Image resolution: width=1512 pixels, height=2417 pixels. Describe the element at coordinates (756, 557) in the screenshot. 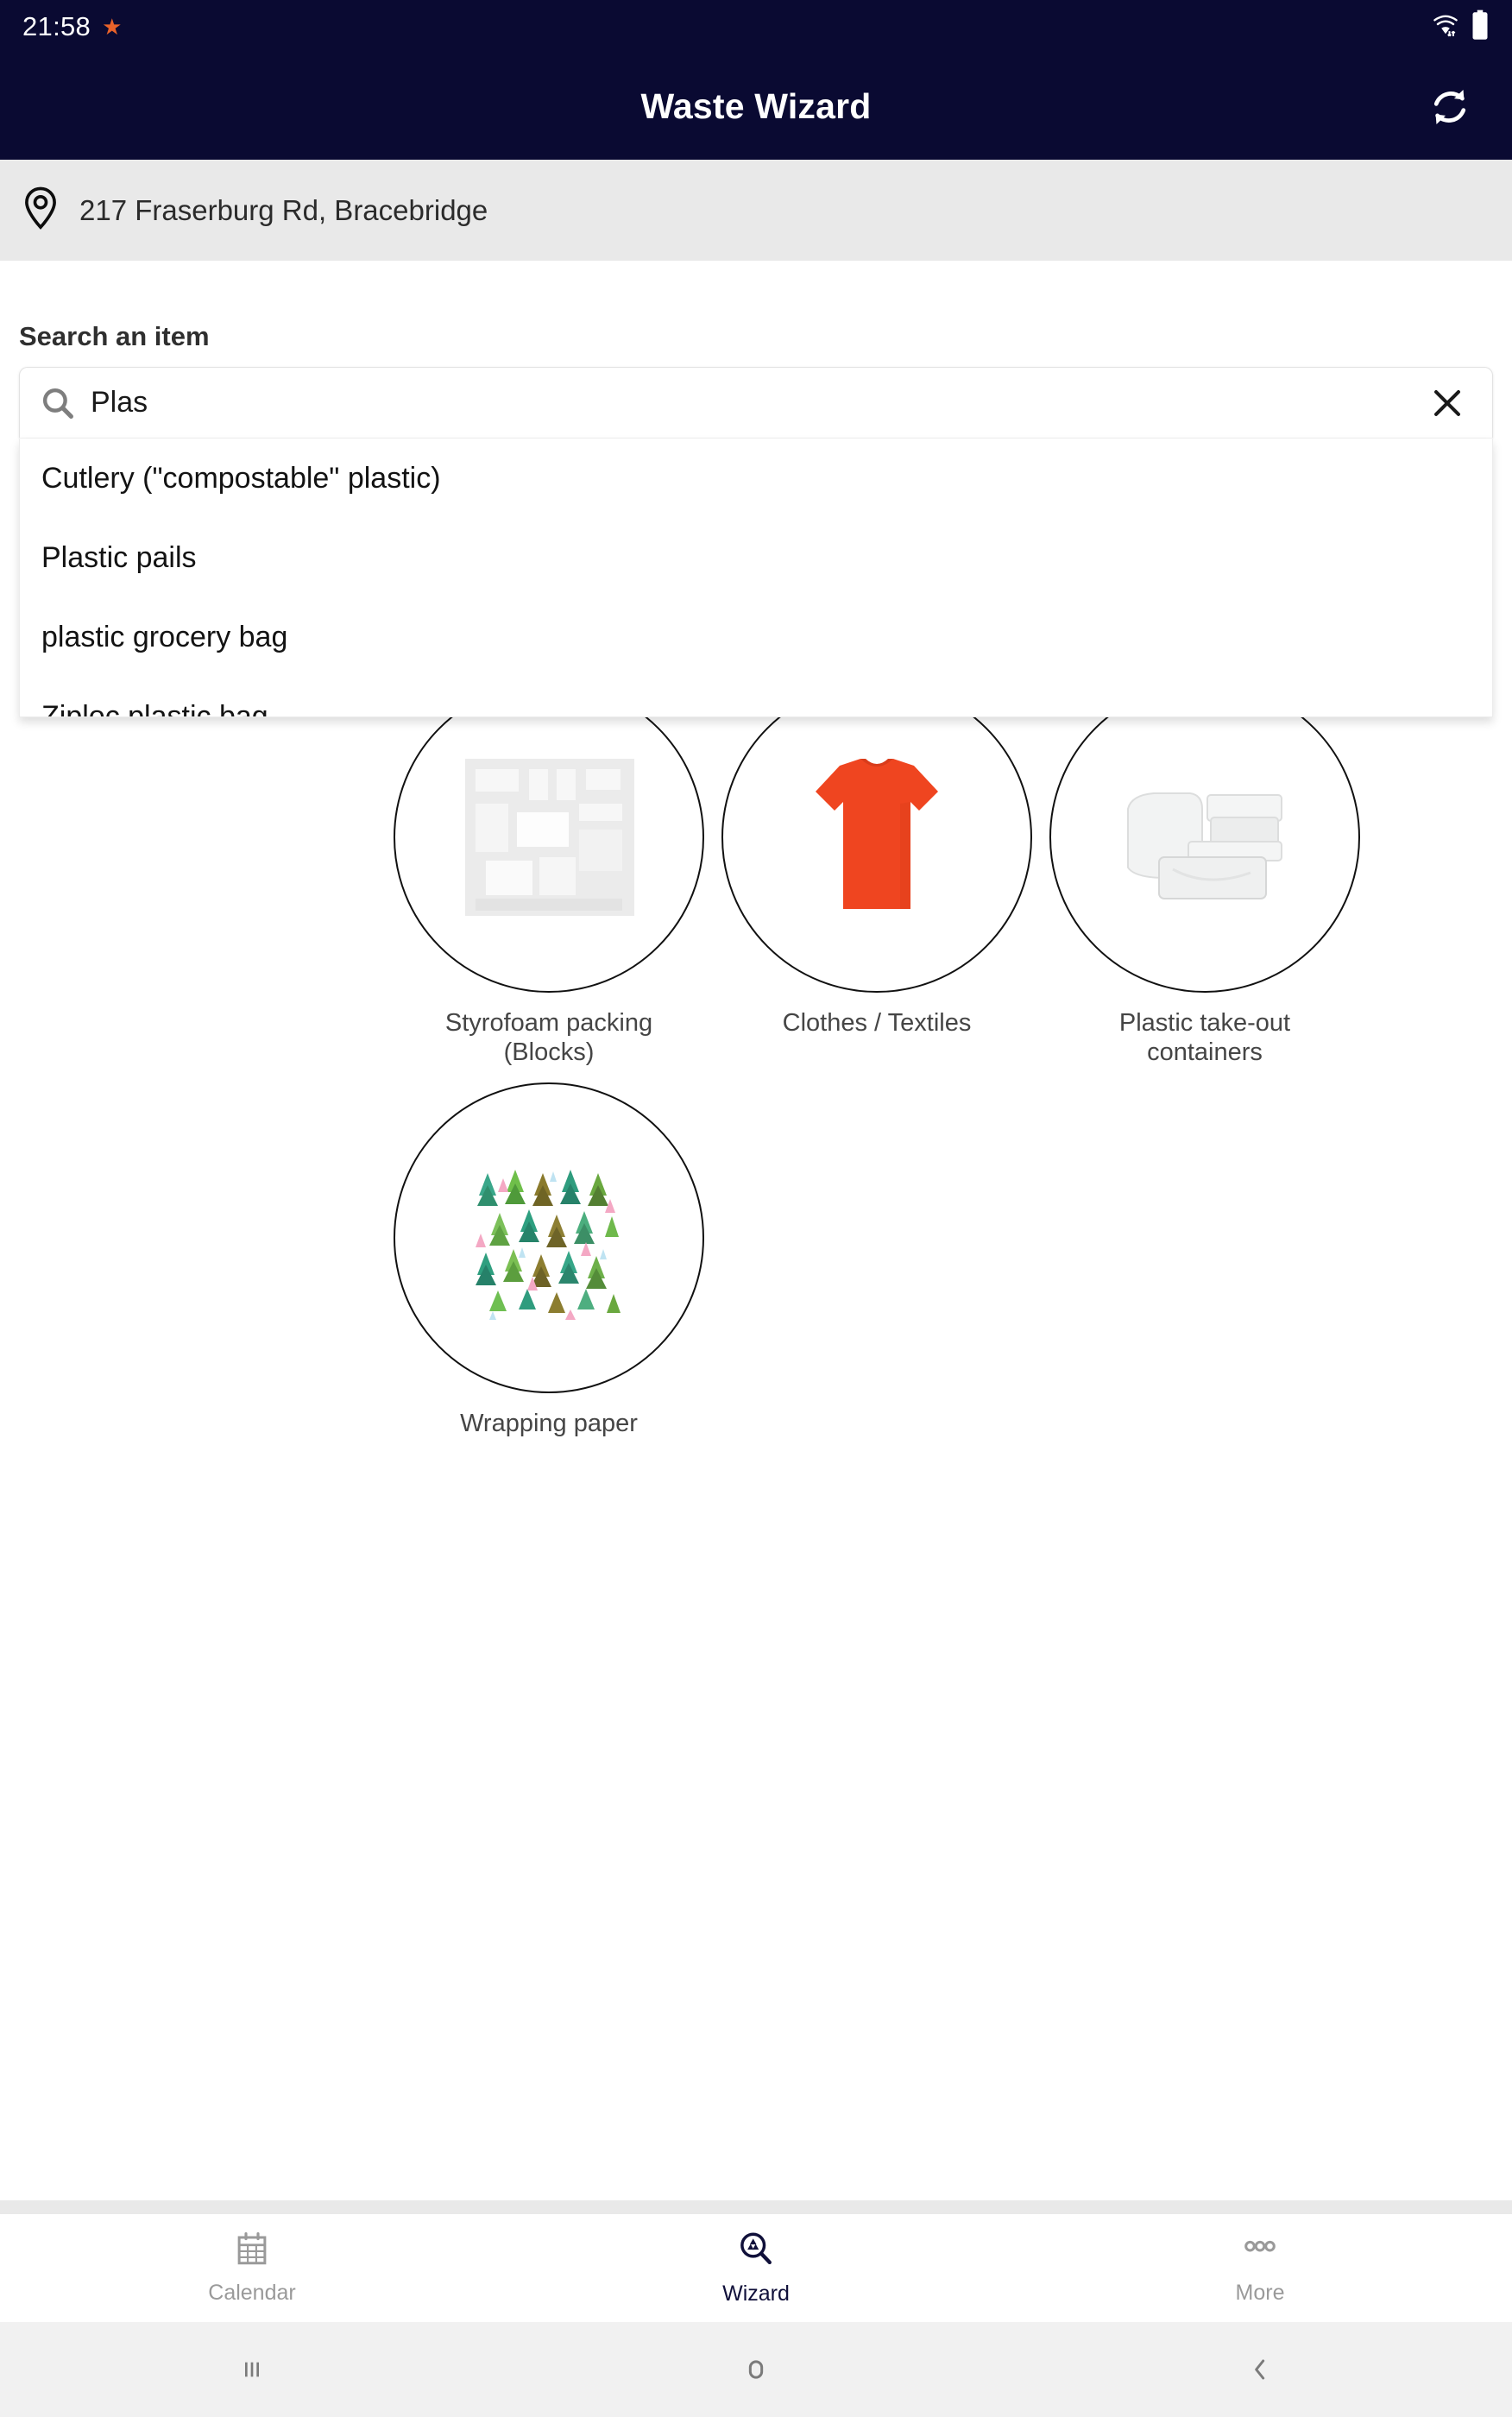

I see `list-item: Plastic pails` at that location.